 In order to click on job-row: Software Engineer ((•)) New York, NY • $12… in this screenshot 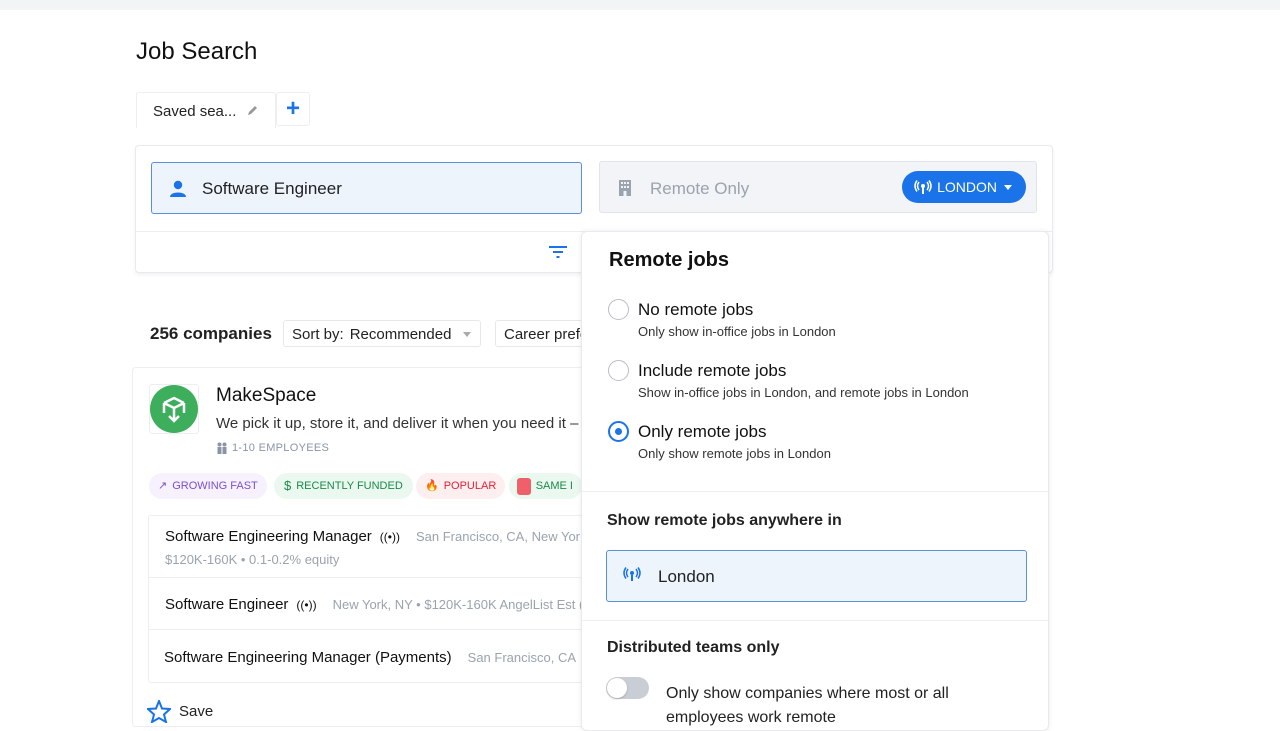, I will do `click(373, 604)`.